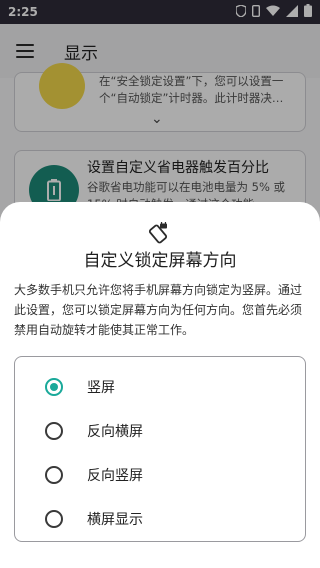 Image resolution: width=320 pixels, height=568 pixels. I want to click on option-reverse-portrait: 反向竖屏, so click(160, 475).